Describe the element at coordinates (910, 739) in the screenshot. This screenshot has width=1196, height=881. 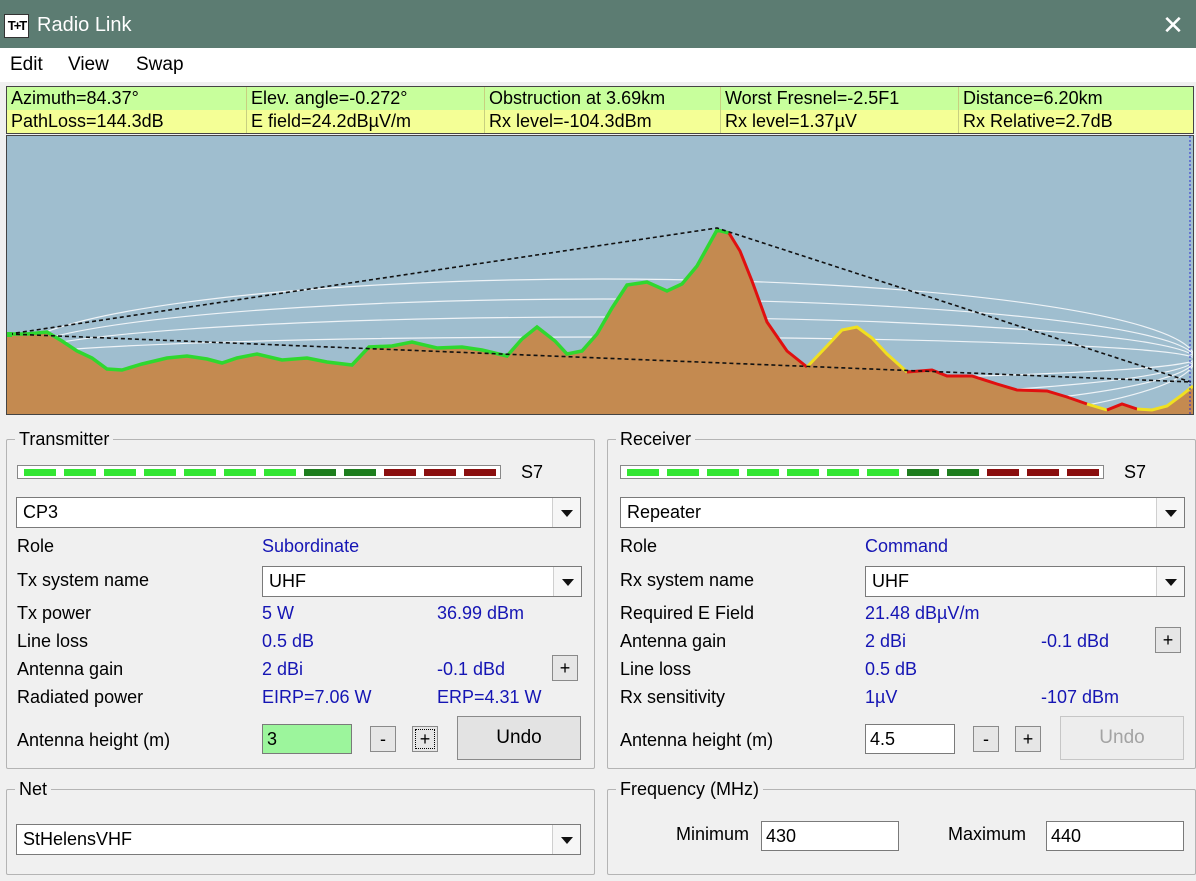
I see `rx-antenna-height-input: 4.5` at that location.